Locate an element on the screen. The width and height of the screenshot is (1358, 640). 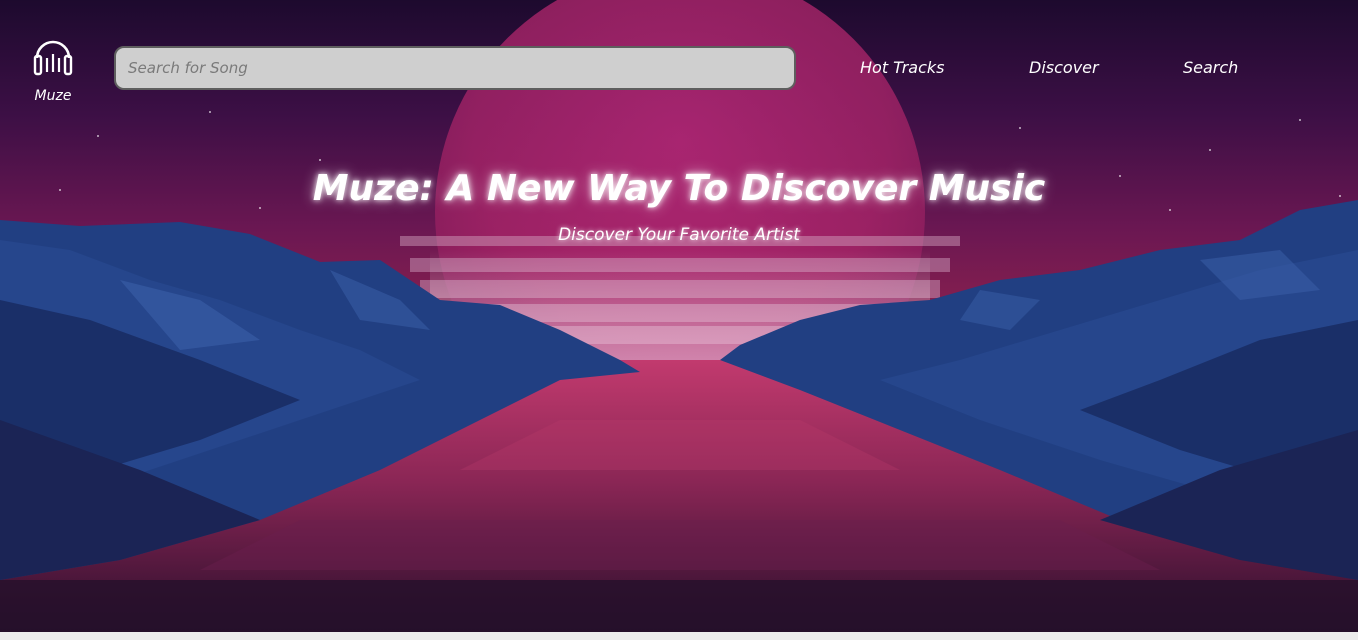
nav-search: Search is located at coordinates (1210, 67).